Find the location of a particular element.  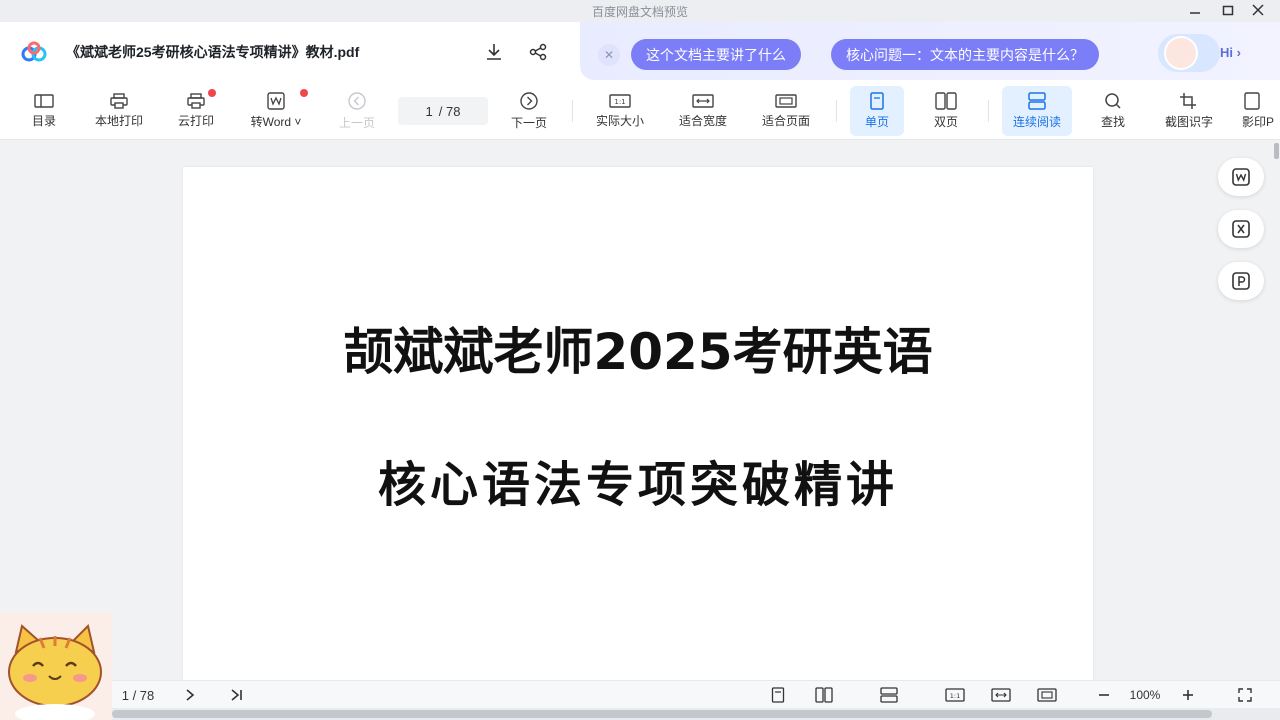

status-fit-width-button is located at coordinates (1001, 695).